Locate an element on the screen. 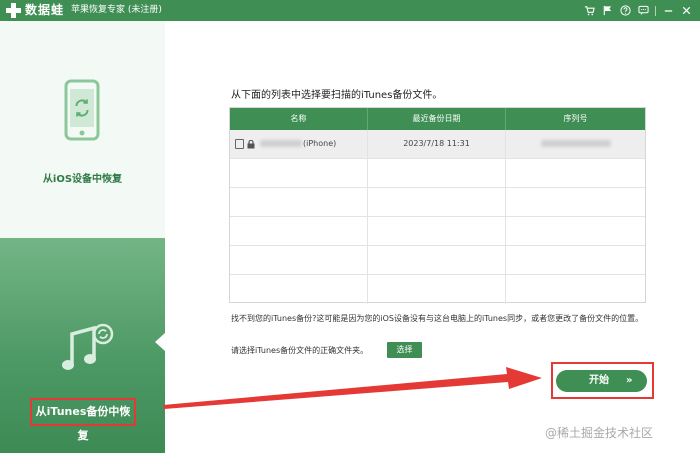 Image resolution: width=700 pixels, height=453 pixels. instruction-text: 从下面的列表中选择要扫描的iTunes备份文件。 is located at coordinates (337, 95).